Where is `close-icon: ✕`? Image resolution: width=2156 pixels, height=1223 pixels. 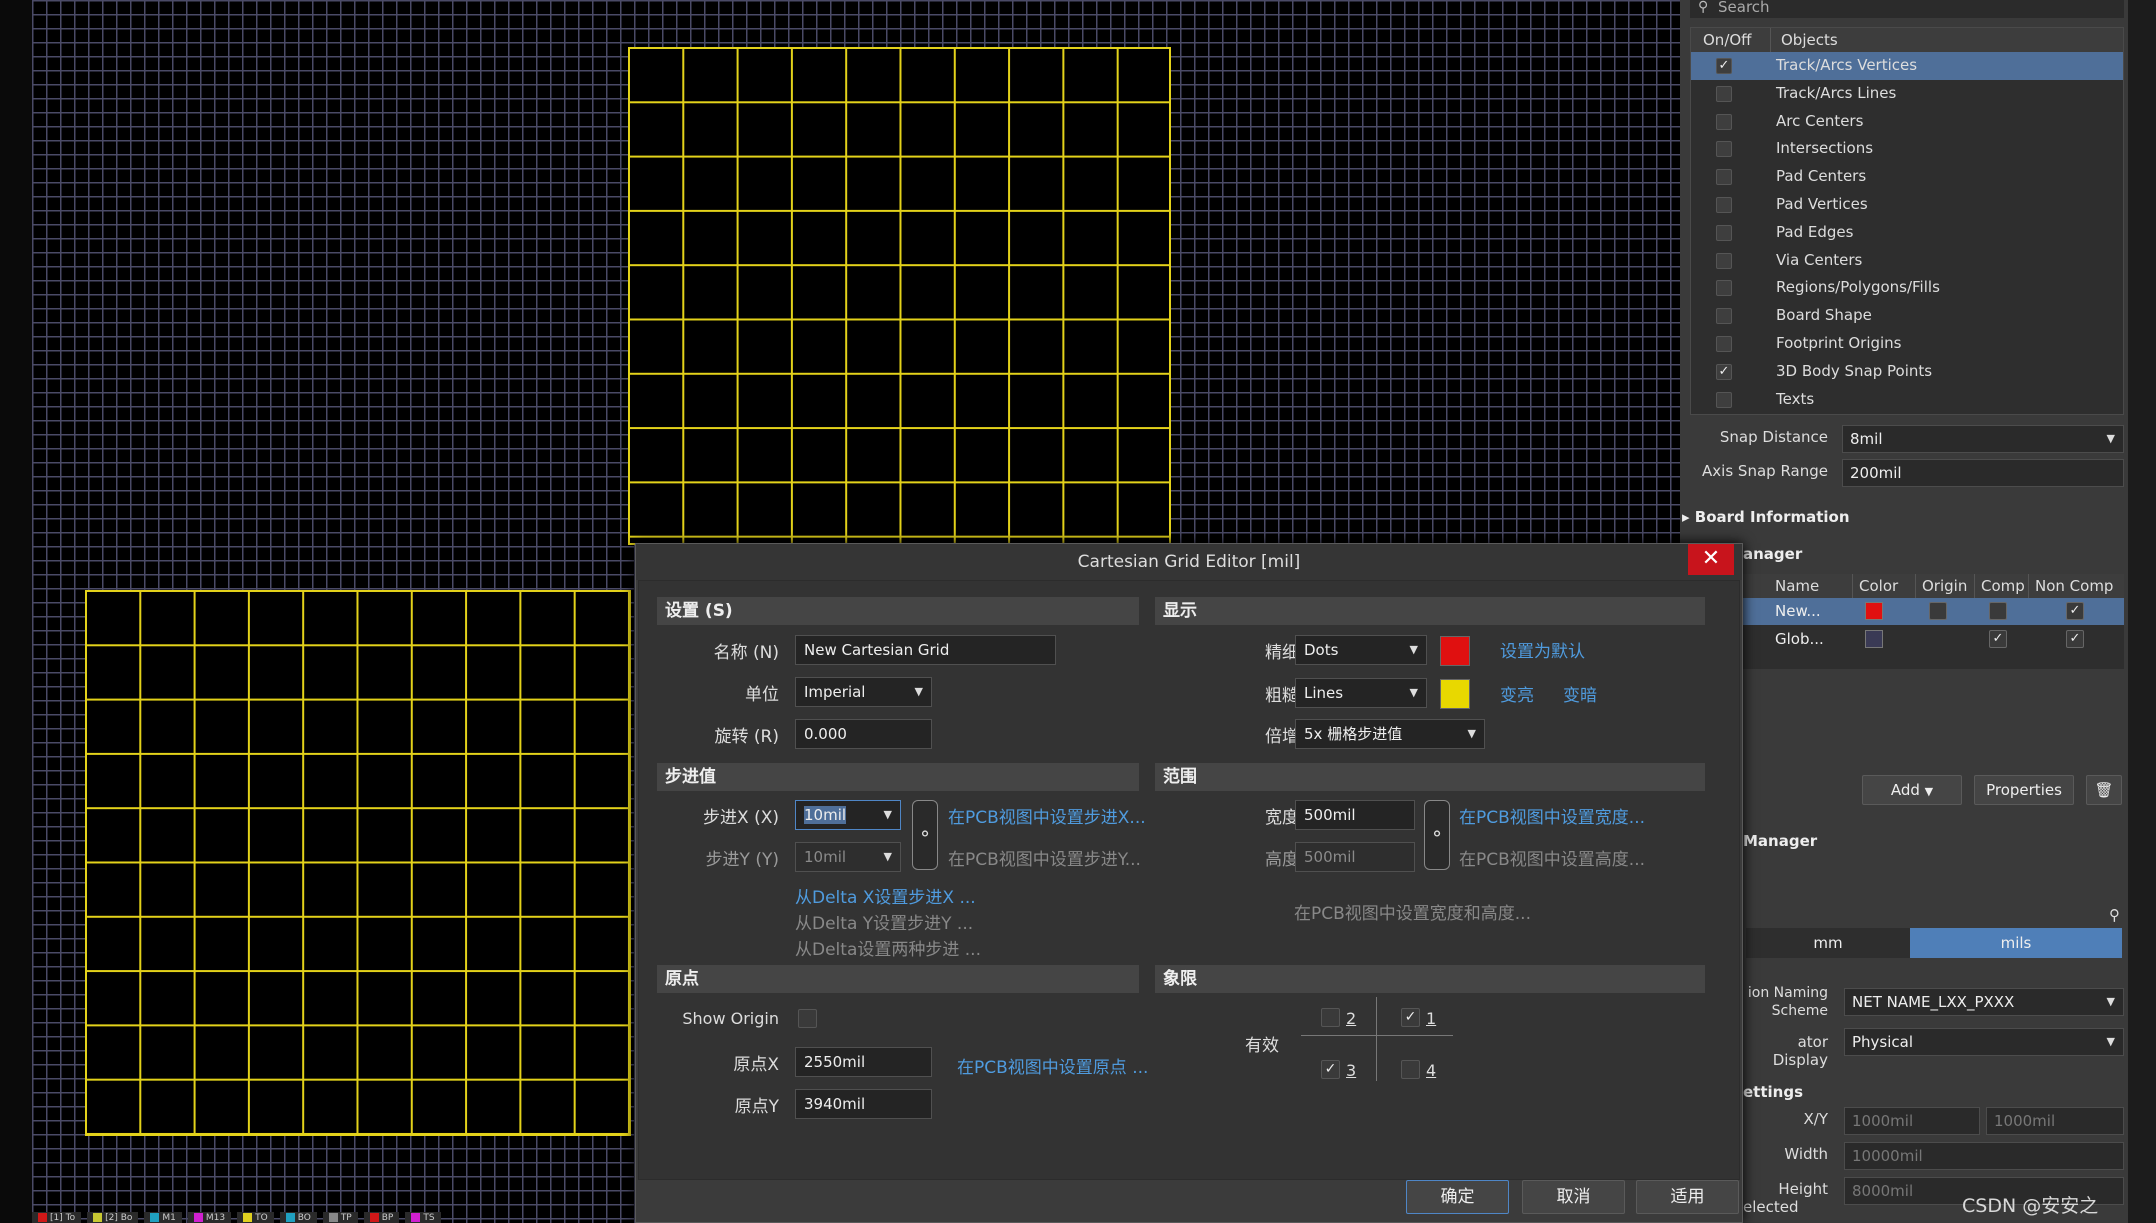
close-icon: ✕ is located at coordinates (1711, 559).